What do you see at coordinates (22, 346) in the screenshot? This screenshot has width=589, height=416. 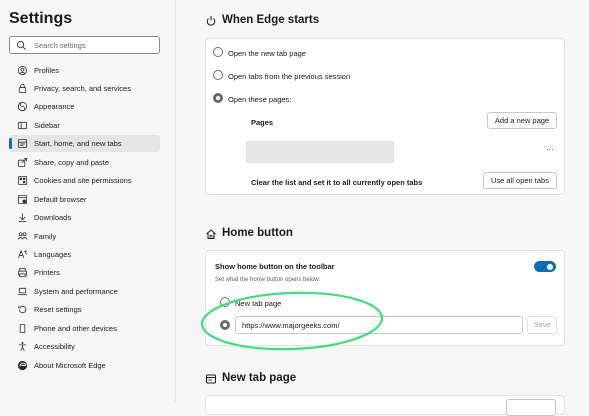 I see `accessibility-icon` at bounding box center [22, 346].